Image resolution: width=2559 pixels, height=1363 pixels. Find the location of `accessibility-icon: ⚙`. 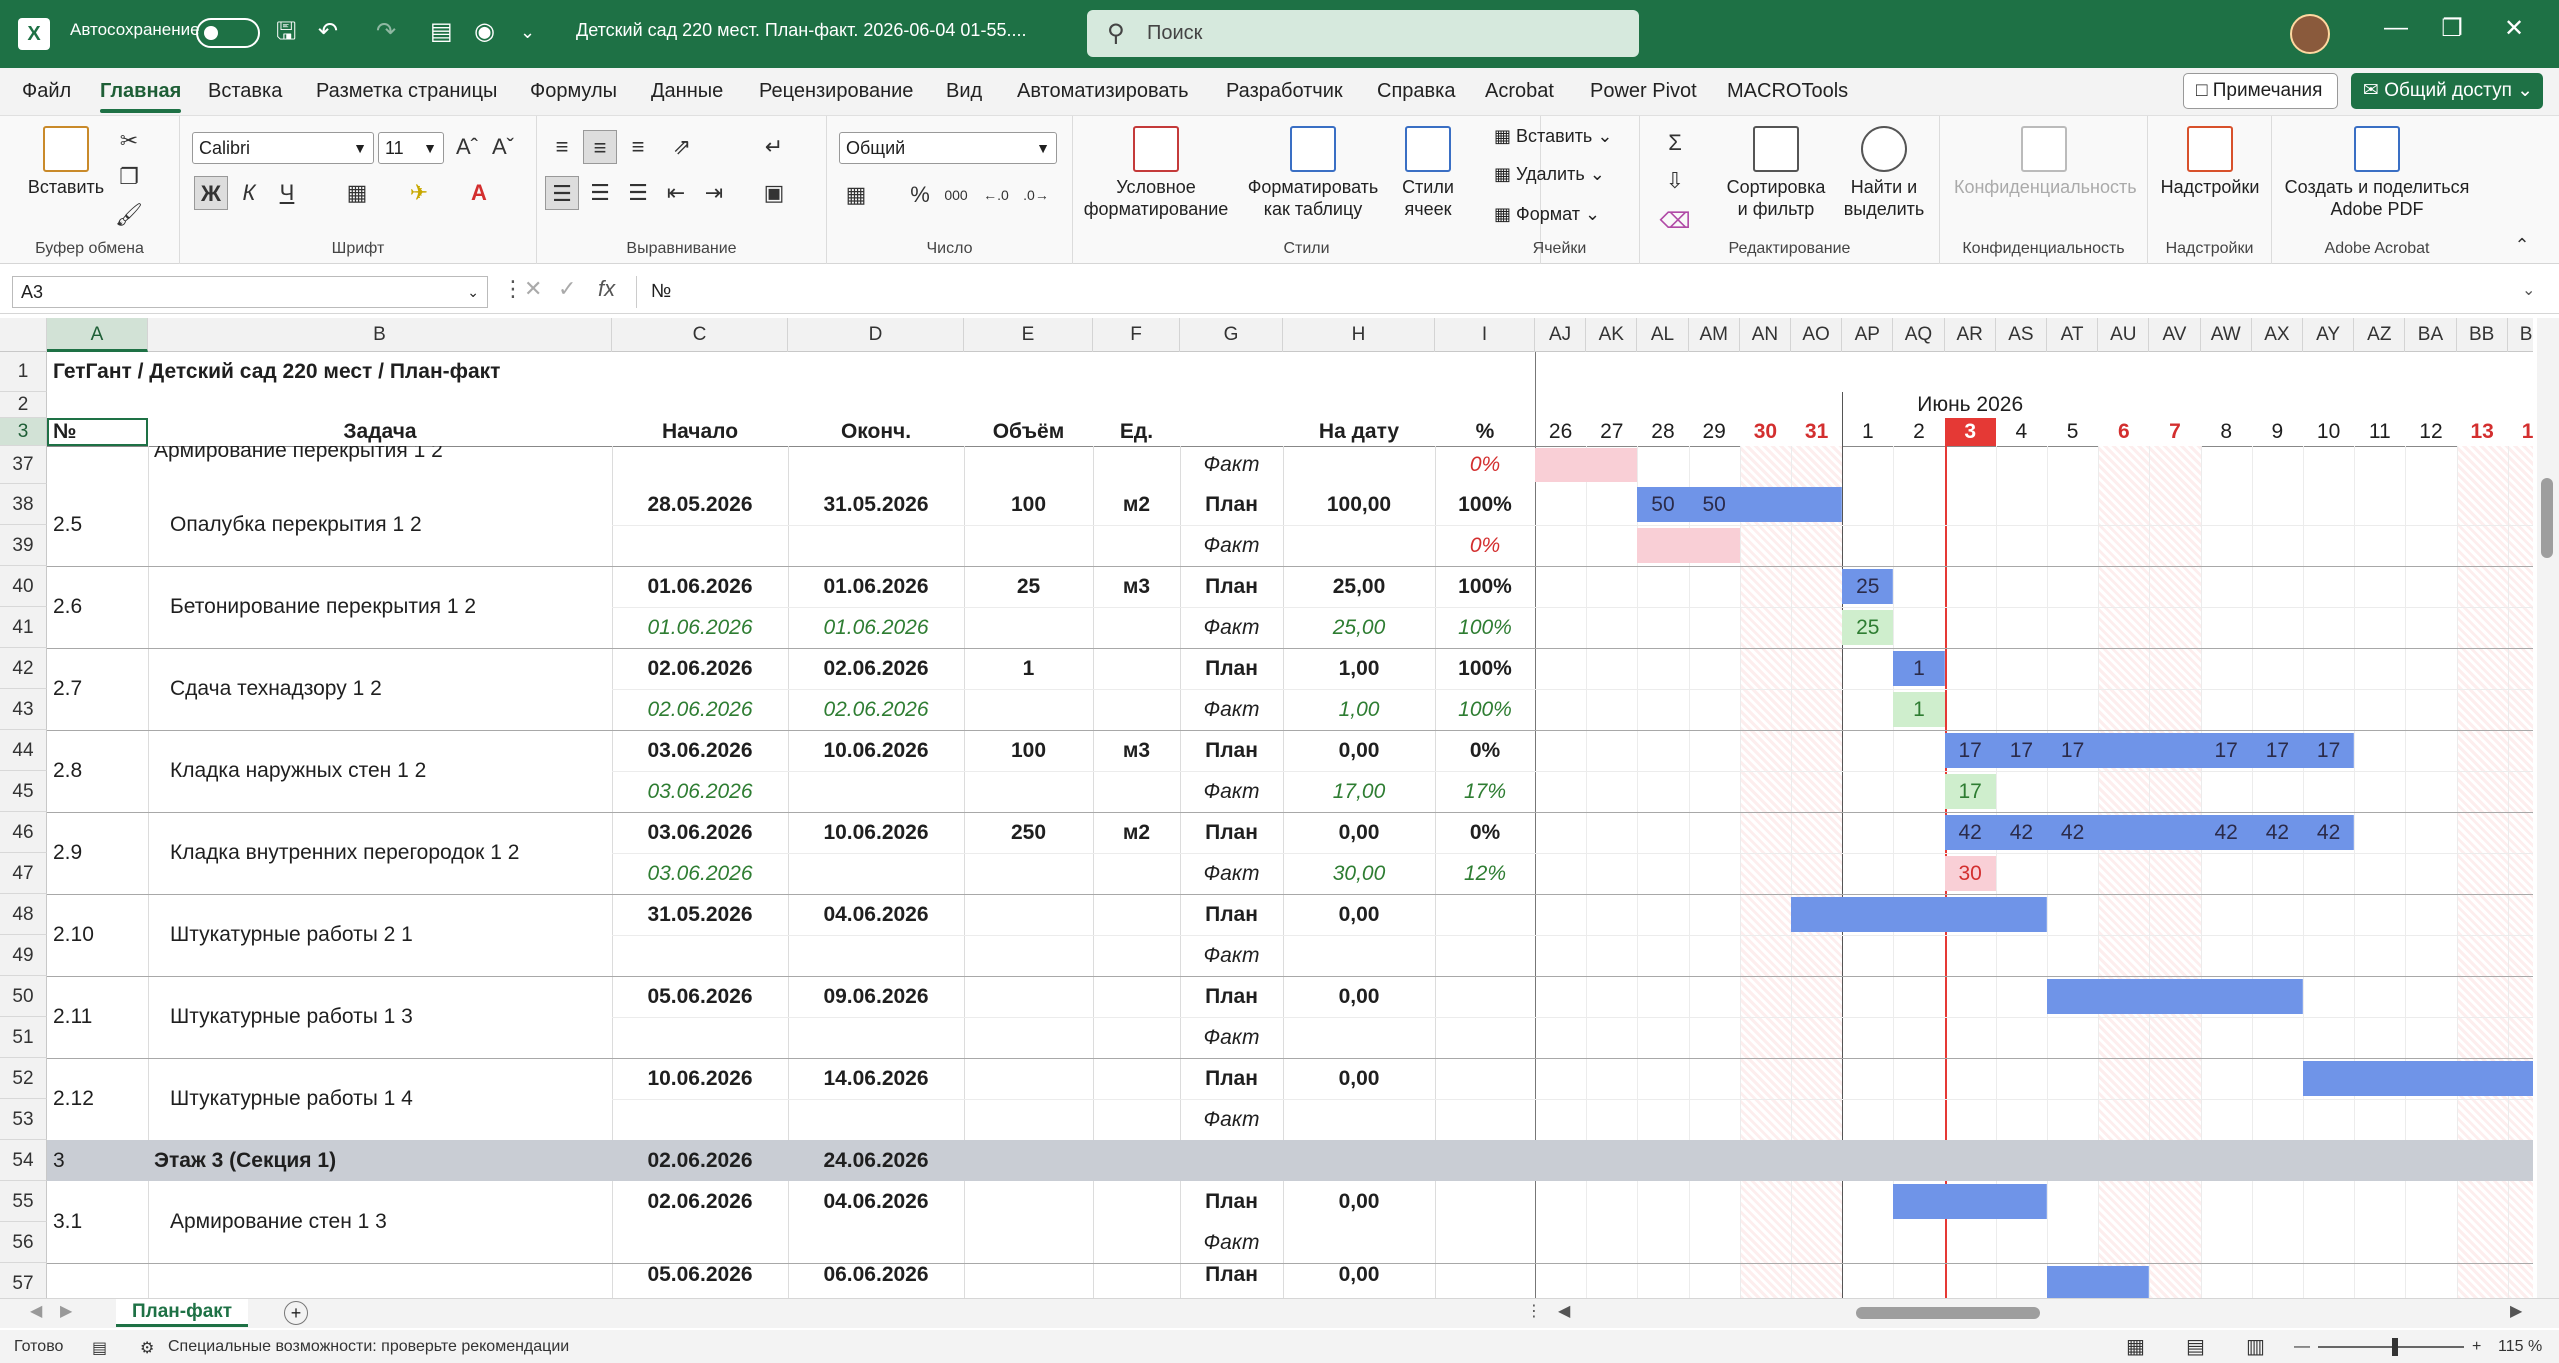

accessibility-icon: ⚙ is located at coordinates (147, 1348).